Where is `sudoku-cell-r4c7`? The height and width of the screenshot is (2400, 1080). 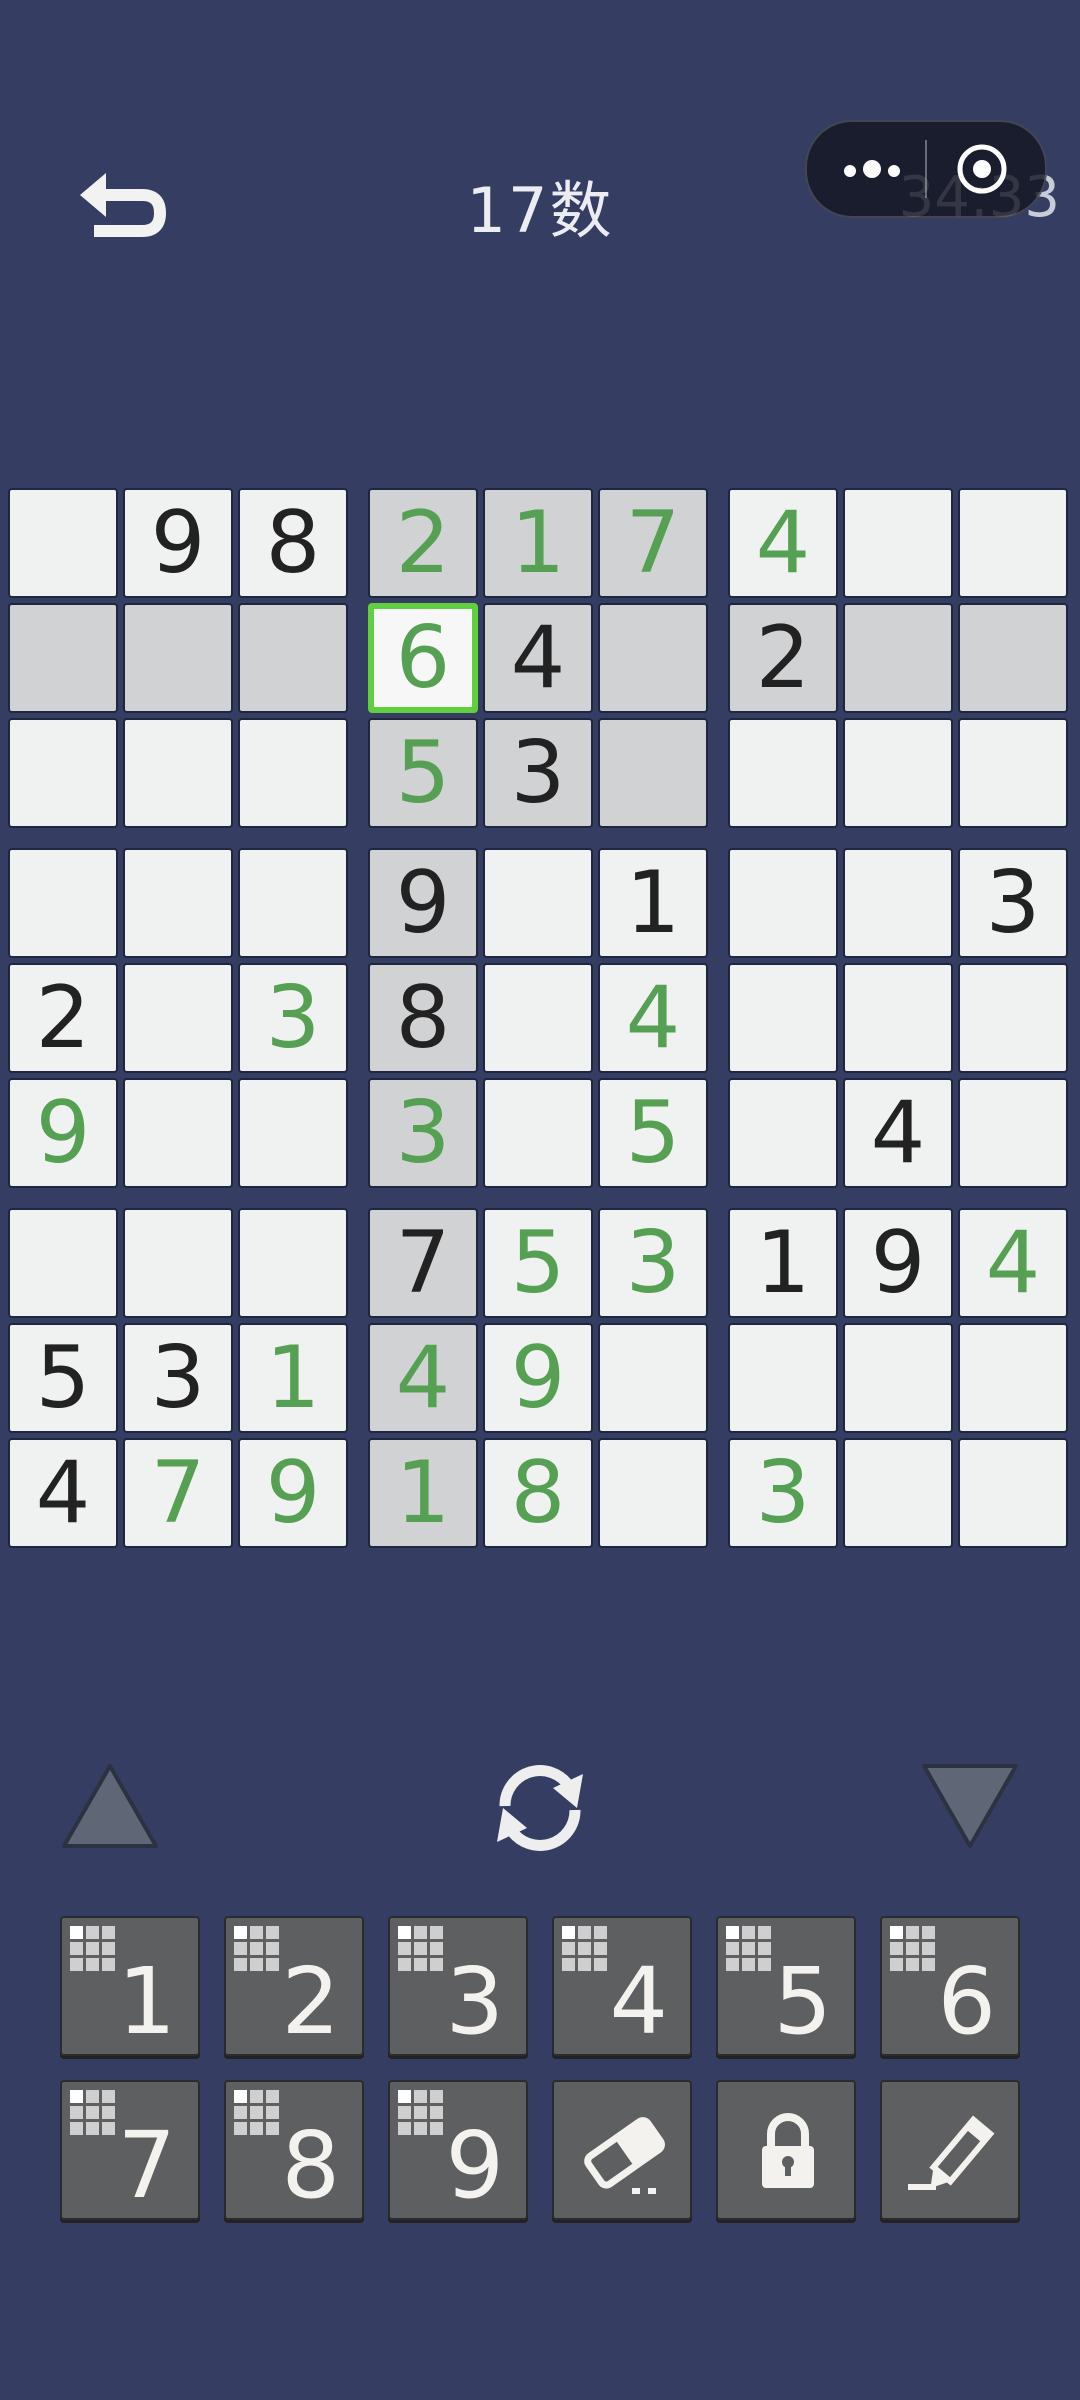 sudoku-cell-r4c7 is located at coordinates (783, 903).